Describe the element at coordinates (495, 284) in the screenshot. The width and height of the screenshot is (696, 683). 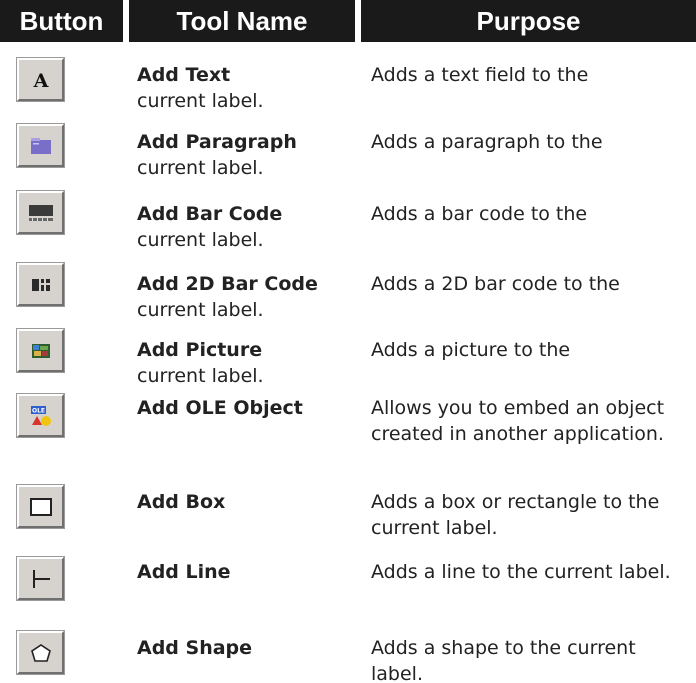
I see `purpose-text: Adds a 2D bar code to the` at that location.